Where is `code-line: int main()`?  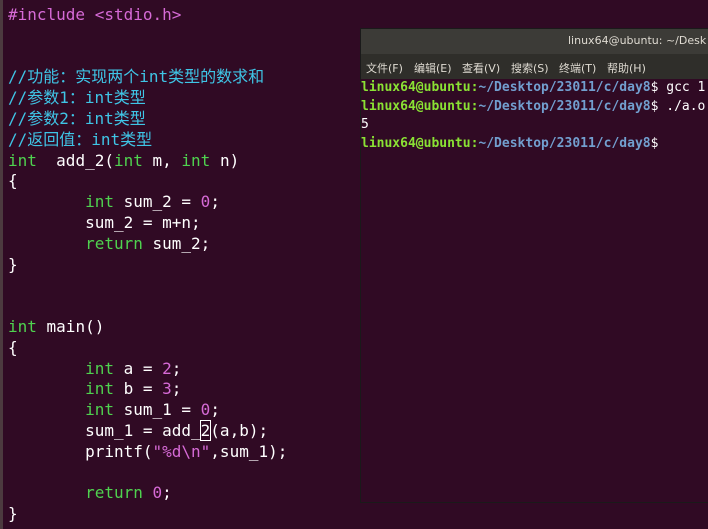
code-line: int main() is located at coordinates (56, 326).